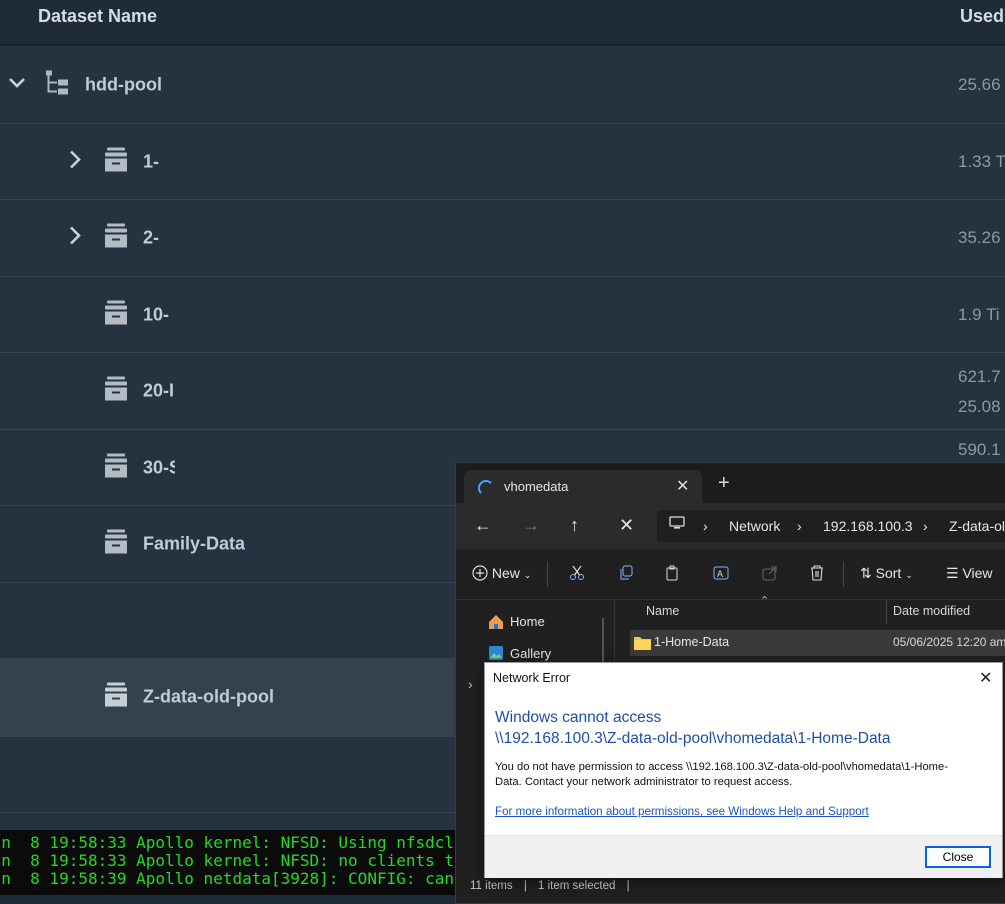  I want to click on sort-ascending-icon: ⌃, so click(765, 601).